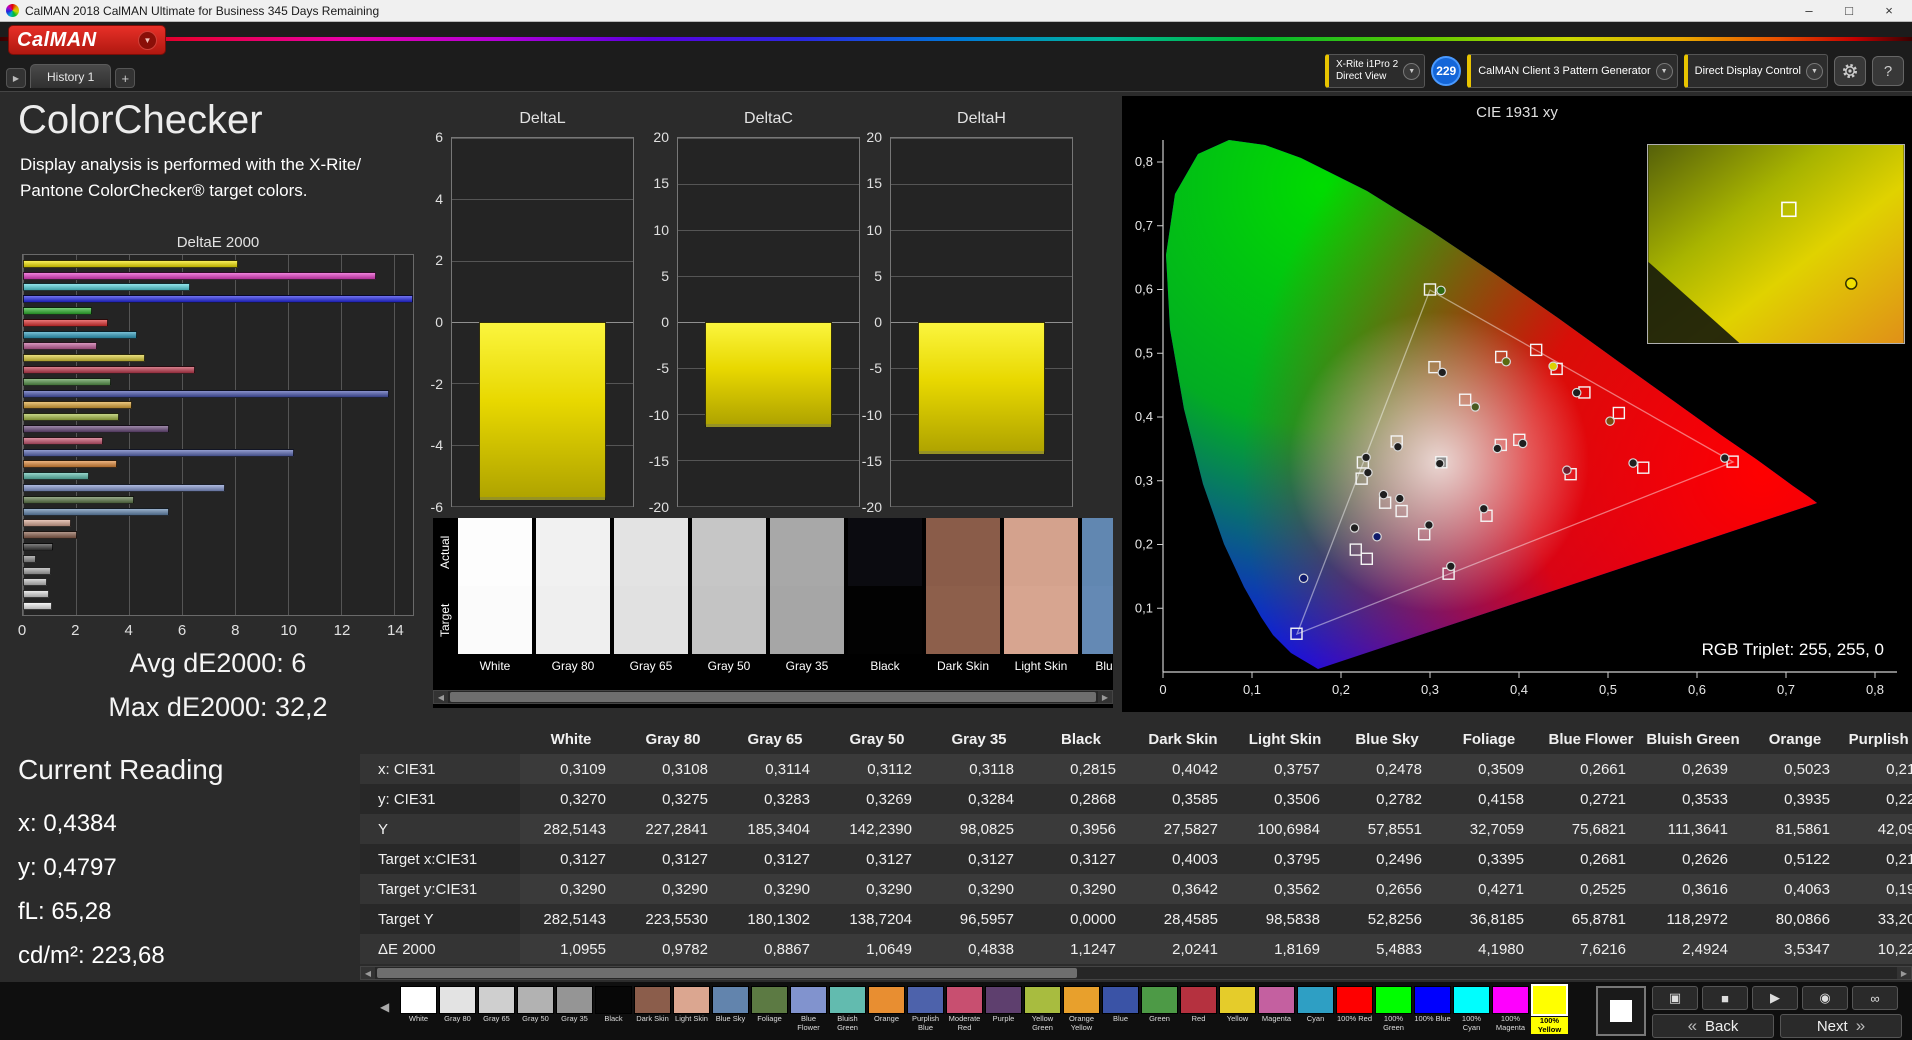 The height and width of the screenshot is (1040, 1912). I want to click on layout-expand-button: ▶, so click(16, 78).